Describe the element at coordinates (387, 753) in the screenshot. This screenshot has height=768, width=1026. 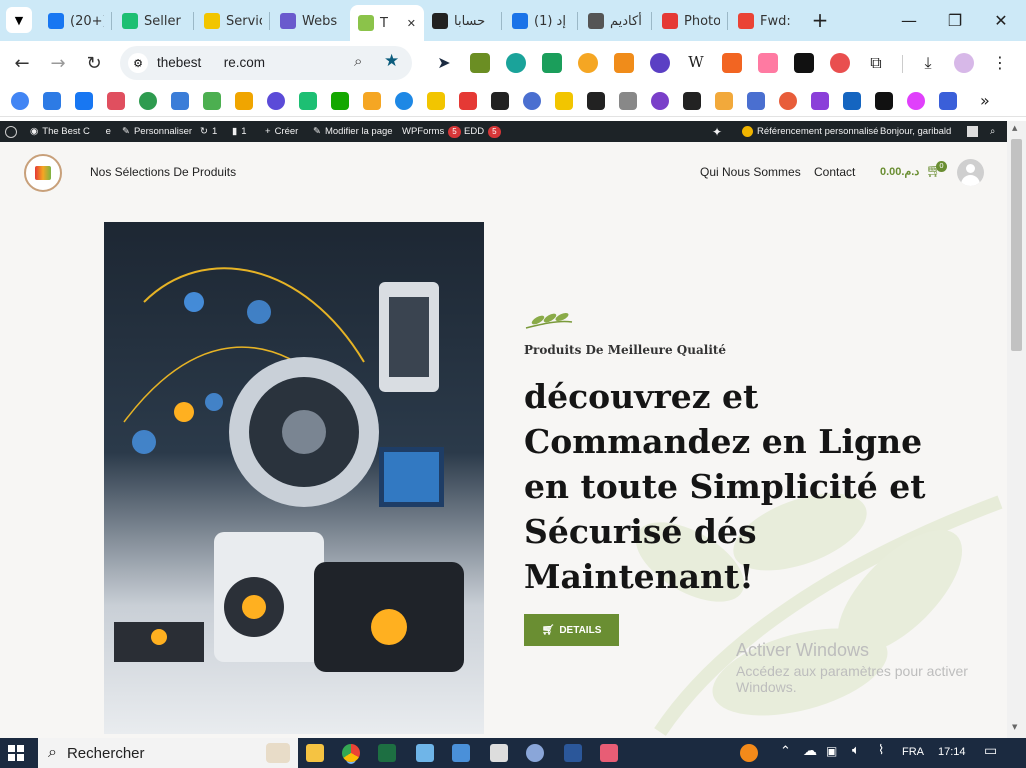
I see `excel-icon` at that location.